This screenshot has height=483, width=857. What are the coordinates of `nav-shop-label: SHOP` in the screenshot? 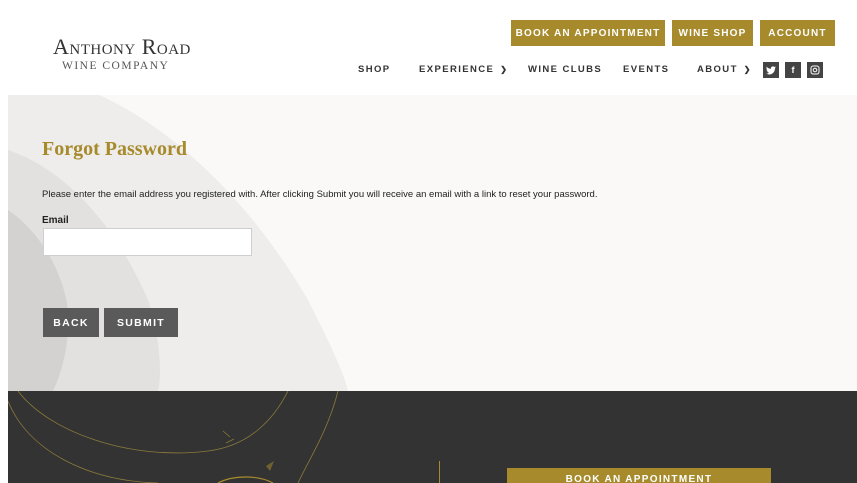 It's located at (374, 69).